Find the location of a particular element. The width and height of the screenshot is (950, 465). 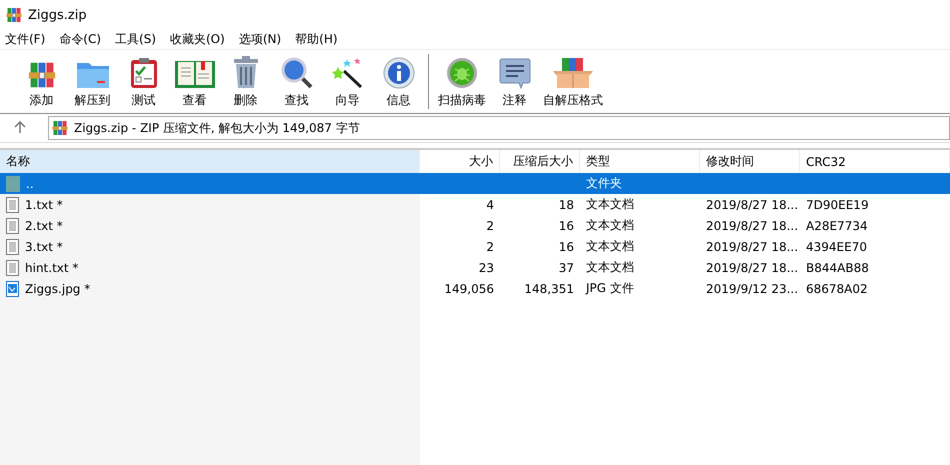

menu-item: 文件(F) is located at coordinates (25, 39).